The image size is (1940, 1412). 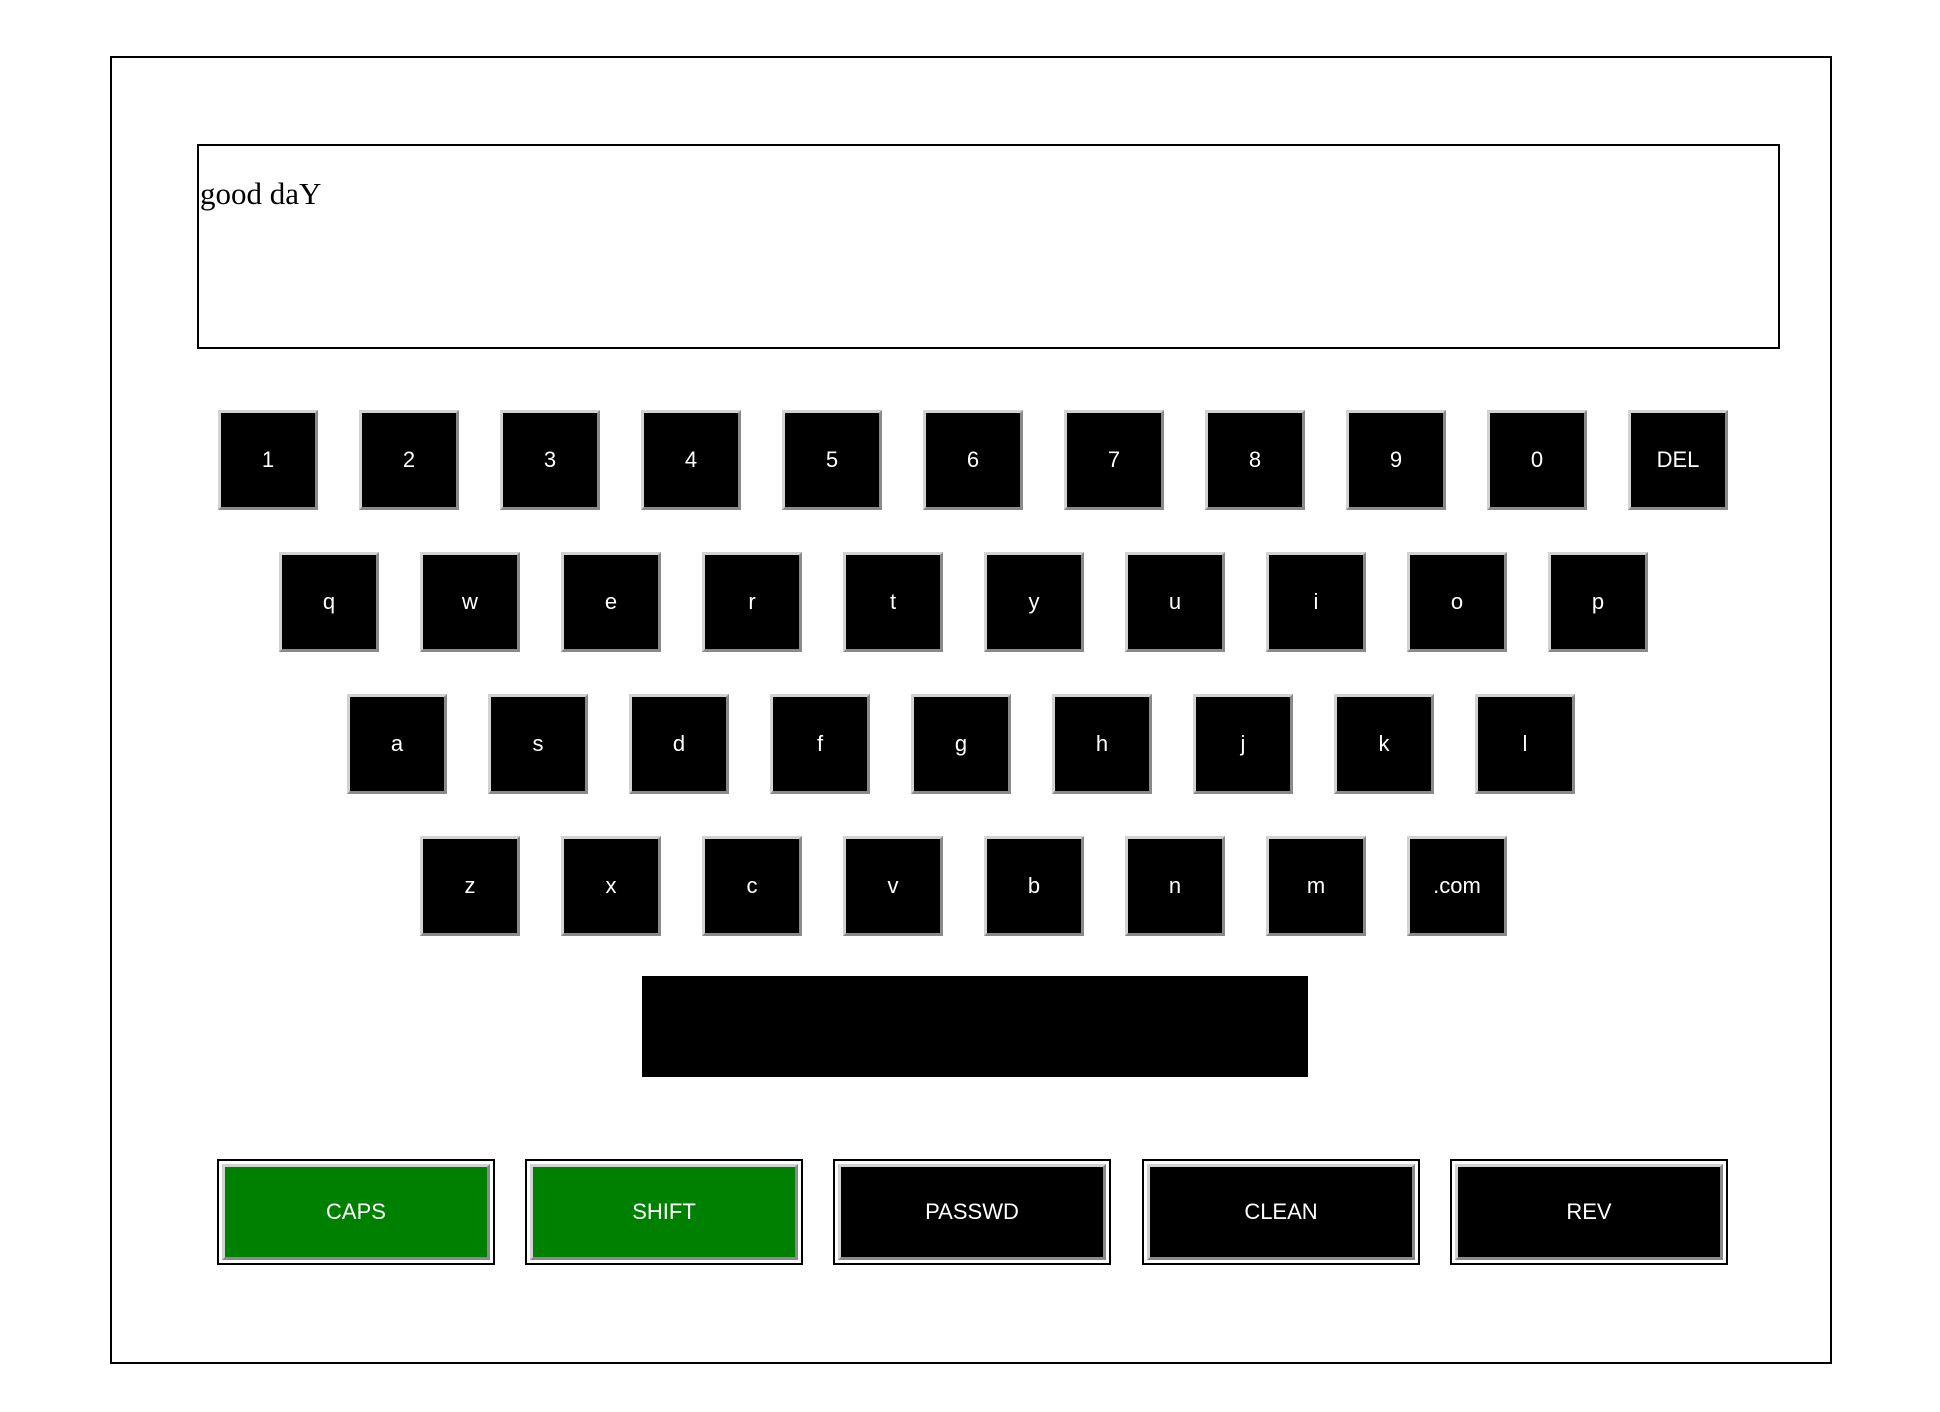 I want to click on key-x: x, so click(x=611, y=886).